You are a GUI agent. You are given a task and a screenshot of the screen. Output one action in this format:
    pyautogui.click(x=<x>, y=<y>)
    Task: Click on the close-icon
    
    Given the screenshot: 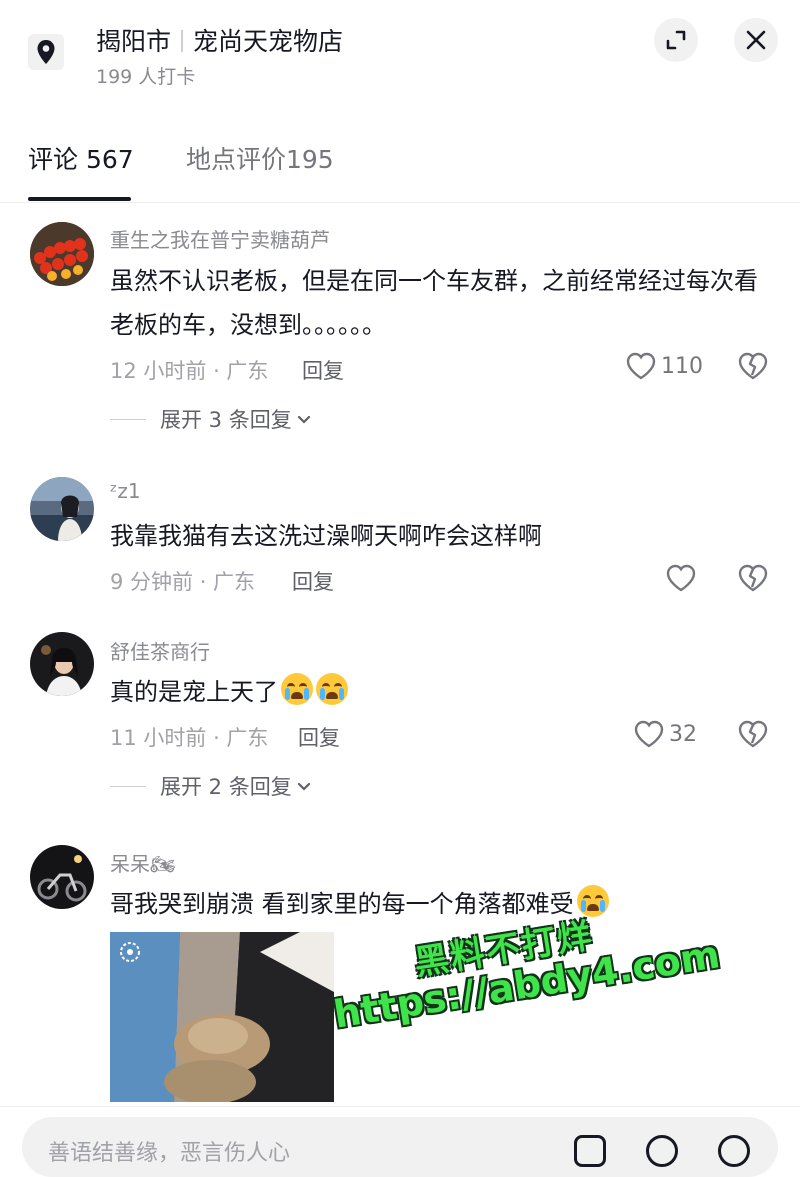 What is the action you would take?
    pyautogui.click(x=756, y=40)
    